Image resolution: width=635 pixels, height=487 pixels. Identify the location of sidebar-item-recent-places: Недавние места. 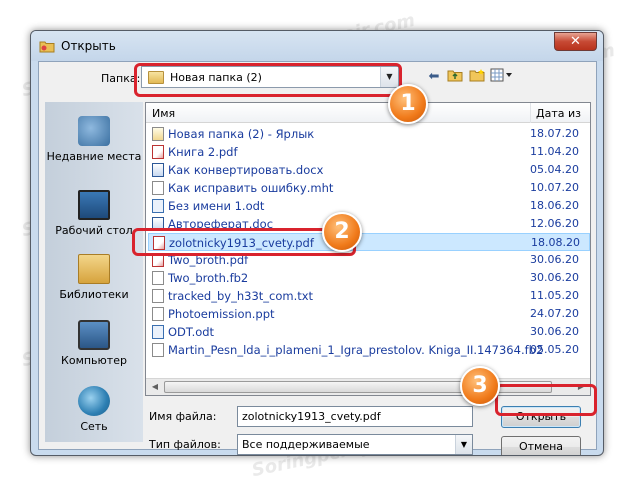
(94, 139).